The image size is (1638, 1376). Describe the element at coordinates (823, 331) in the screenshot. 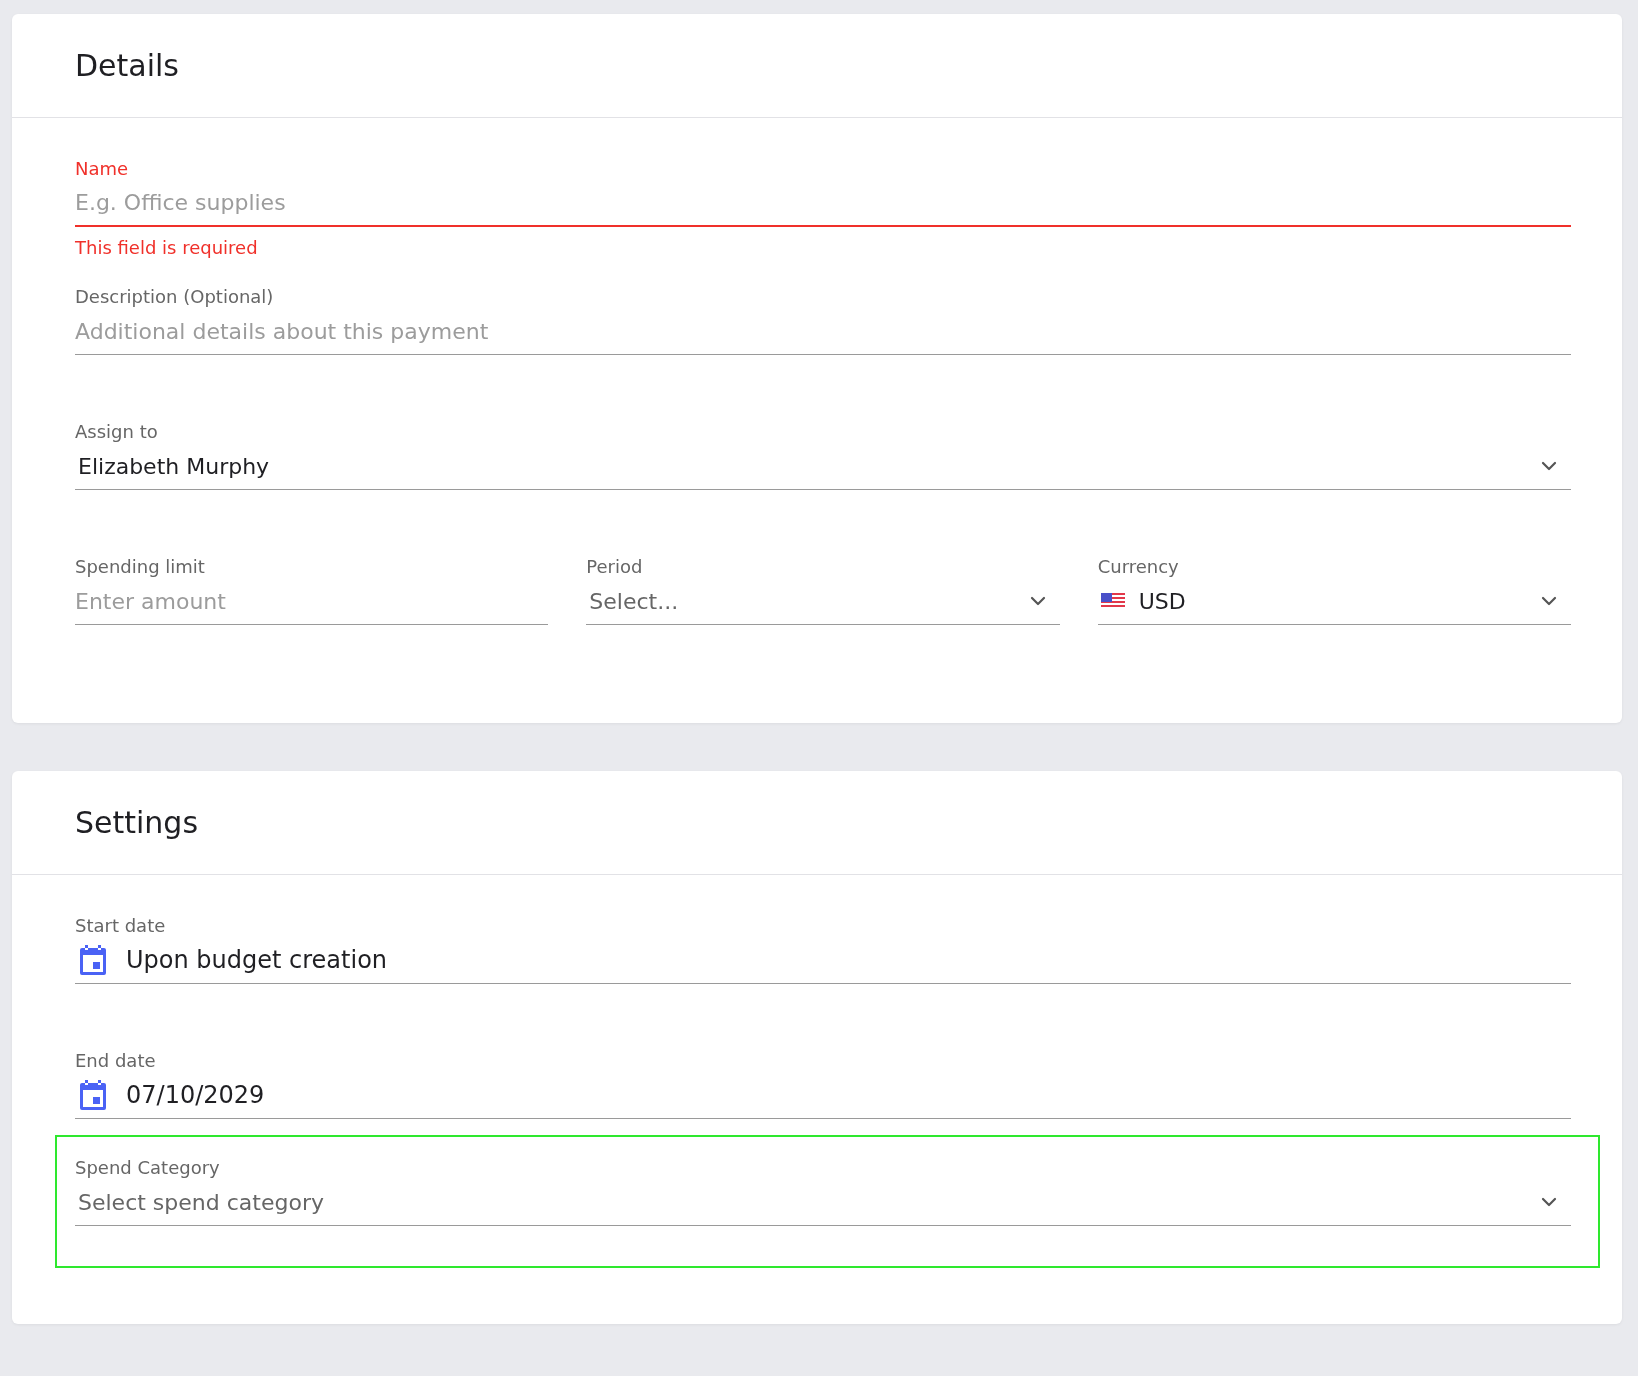

I see `input-field: Additional details about this payment` at that location.